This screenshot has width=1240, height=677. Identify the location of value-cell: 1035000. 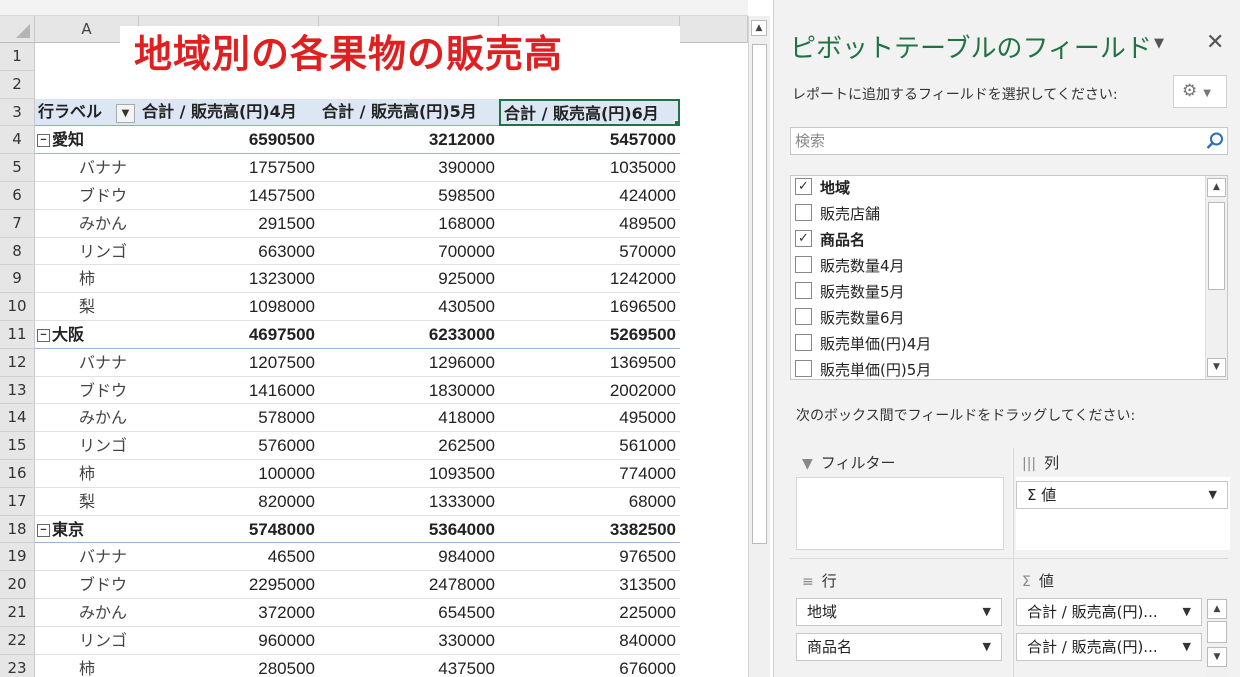
(589, 168).